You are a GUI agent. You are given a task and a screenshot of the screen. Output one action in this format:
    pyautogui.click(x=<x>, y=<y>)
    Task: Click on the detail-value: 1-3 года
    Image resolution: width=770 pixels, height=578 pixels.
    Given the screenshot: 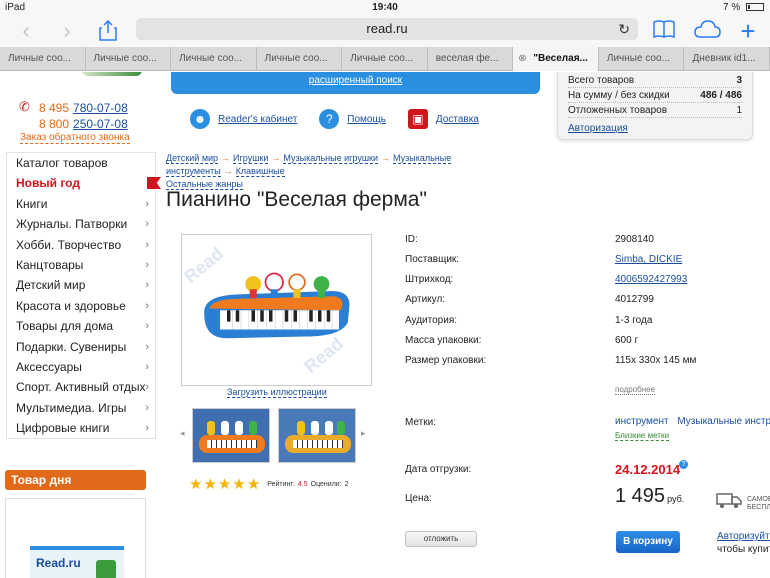 What is the action you would take?
    pyautogui.click(x=634, y=320)
    